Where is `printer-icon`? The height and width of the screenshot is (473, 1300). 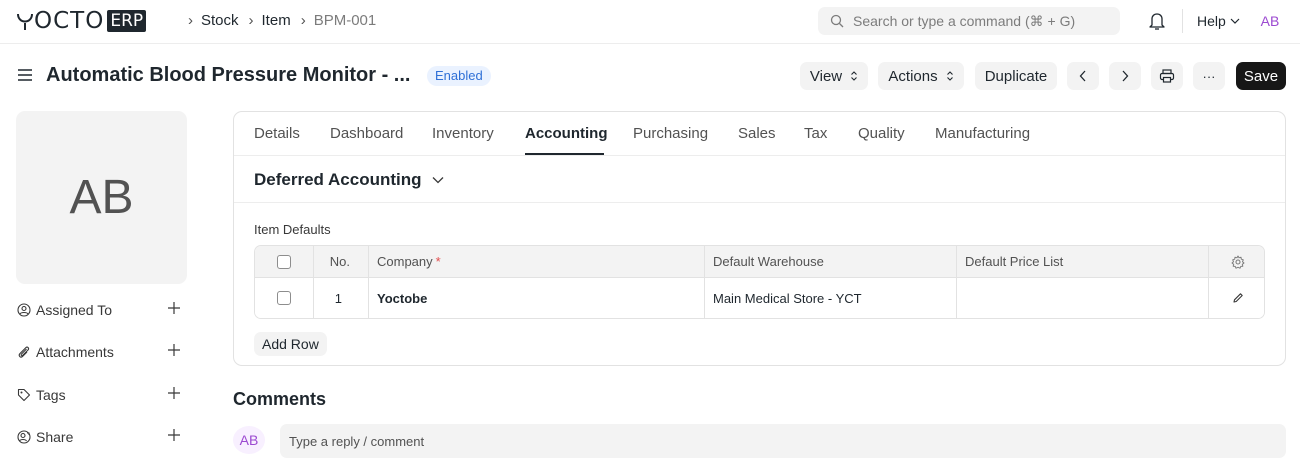
printer-icon is located at coordinates (1167, 76).